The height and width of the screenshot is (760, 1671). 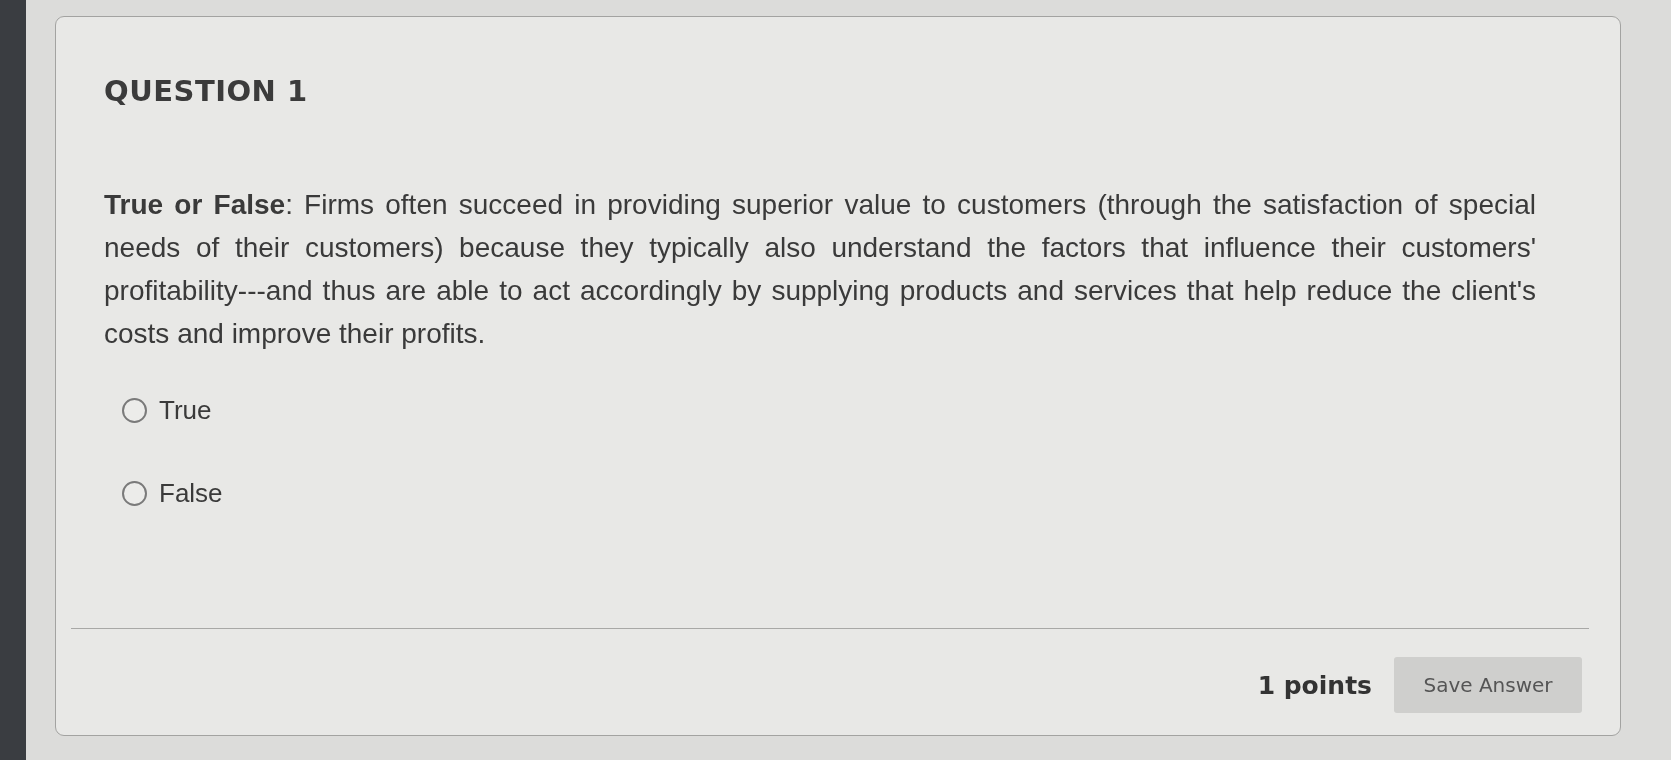 What do you see at coordinates (206, 91) in the screenshot?
I see `question-title: QUESTION 1` at bounding box center [206, 91].